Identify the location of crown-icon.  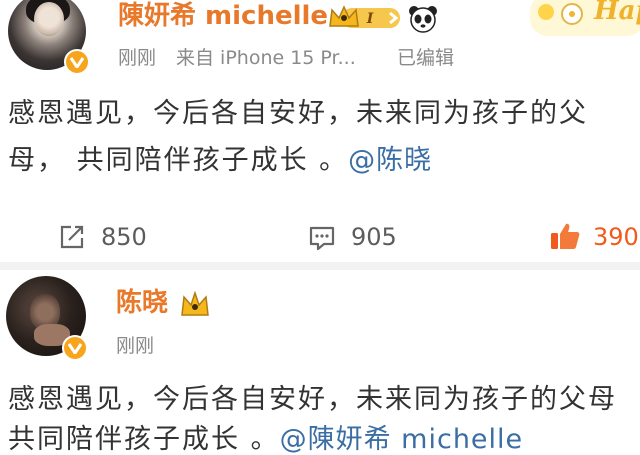
(195, 304).